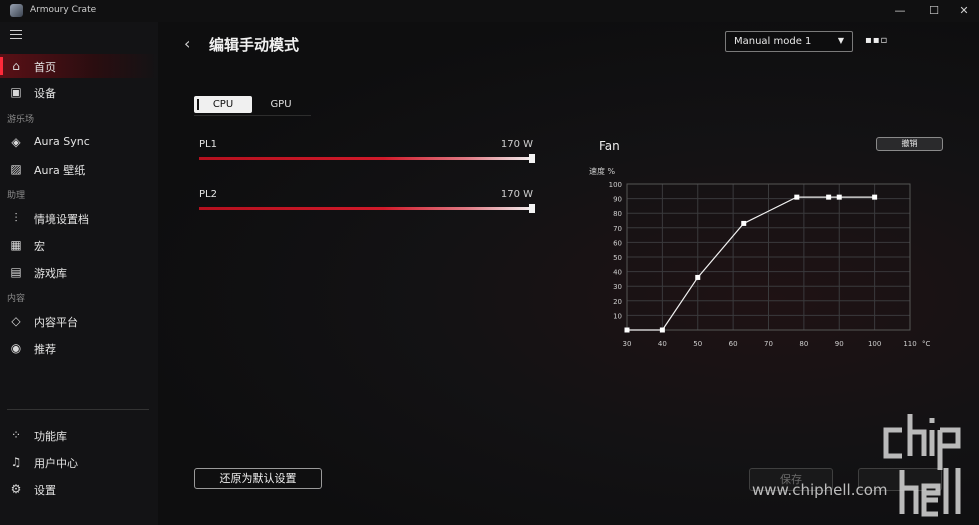 Image resolution: width=979 pixels, height=525 pixels. What do you see at coordinates (79, 462) in the screenshot?
I see `sidebar-item-user-center: ♫ 用户中心` at bounding box center [79, 462].